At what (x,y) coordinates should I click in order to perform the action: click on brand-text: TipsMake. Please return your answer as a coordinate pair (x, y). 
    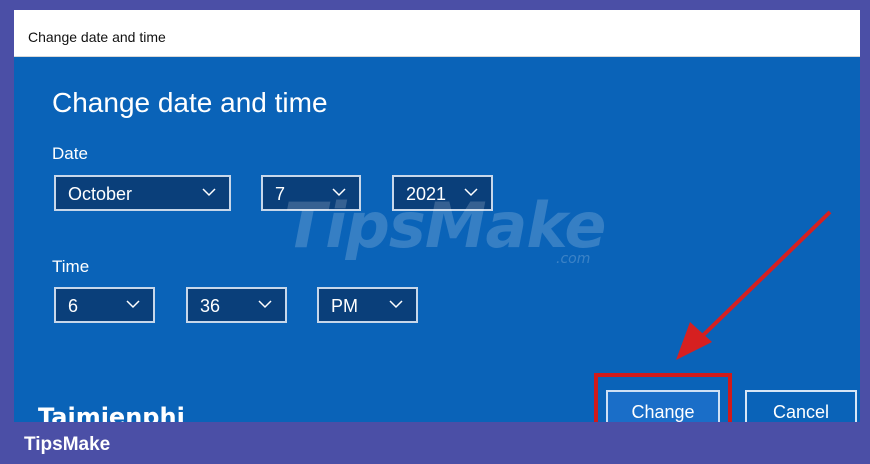
    Looking at the image, I should click on (67, 444).